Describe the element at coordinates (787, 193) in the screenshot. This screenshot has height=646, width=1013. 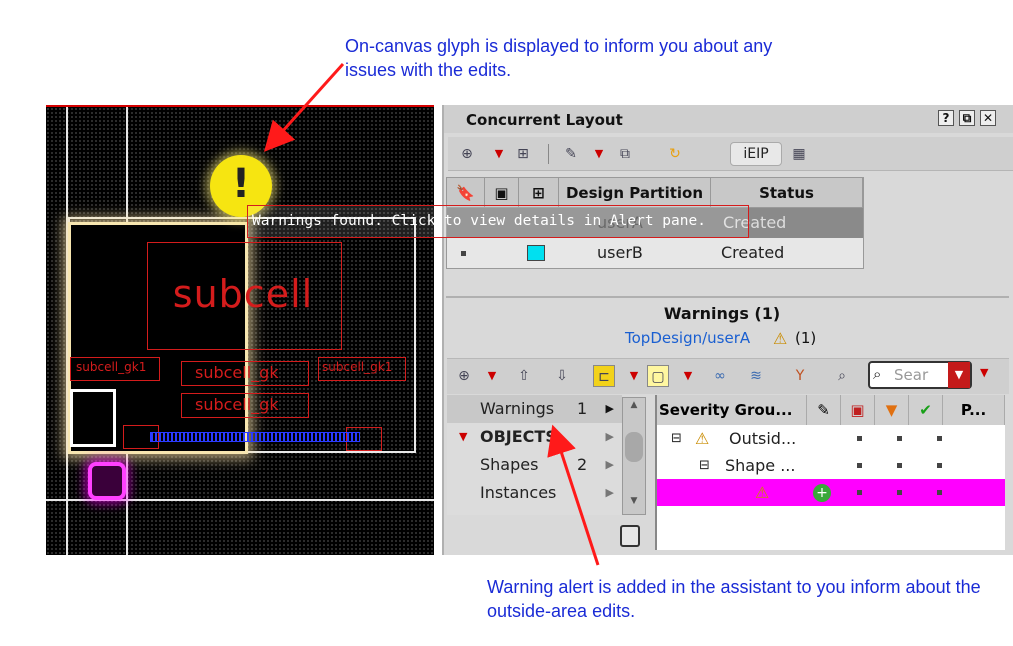
I see `column-header-status: Status` at that location.